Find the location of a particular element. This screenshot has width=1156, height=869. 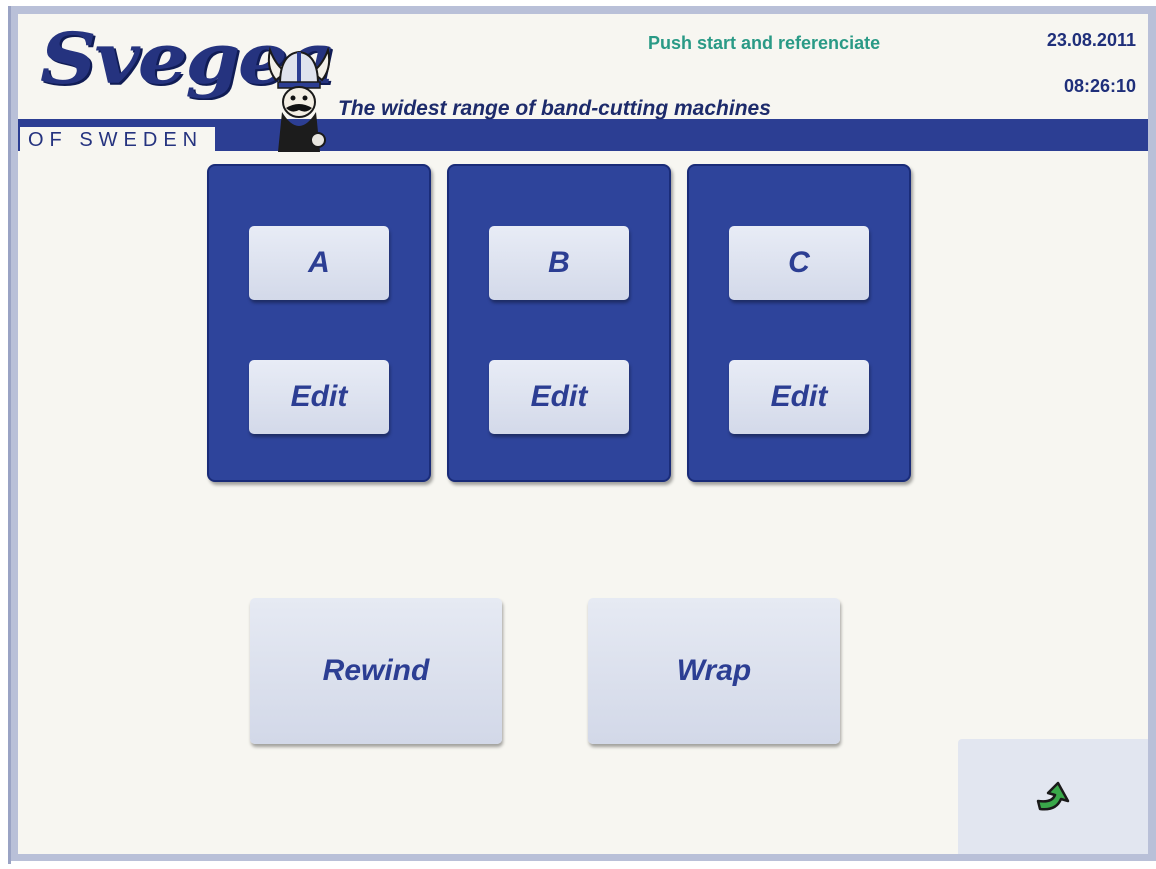

time-display: 08:26:10 is located at coordinates (1099, 86).